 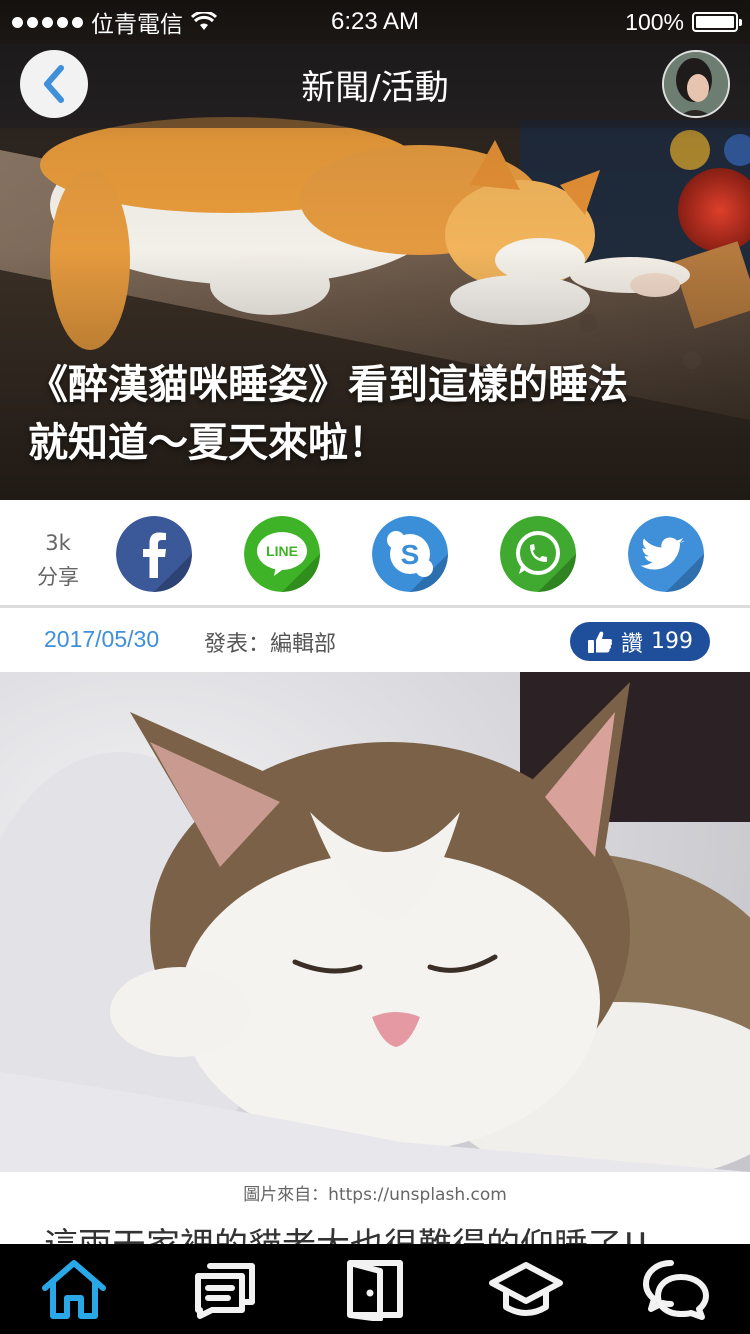 What do you see at coordinates (47, 22) in the screenshot?
I see `signal-icon` at bounding box center [47, 22].